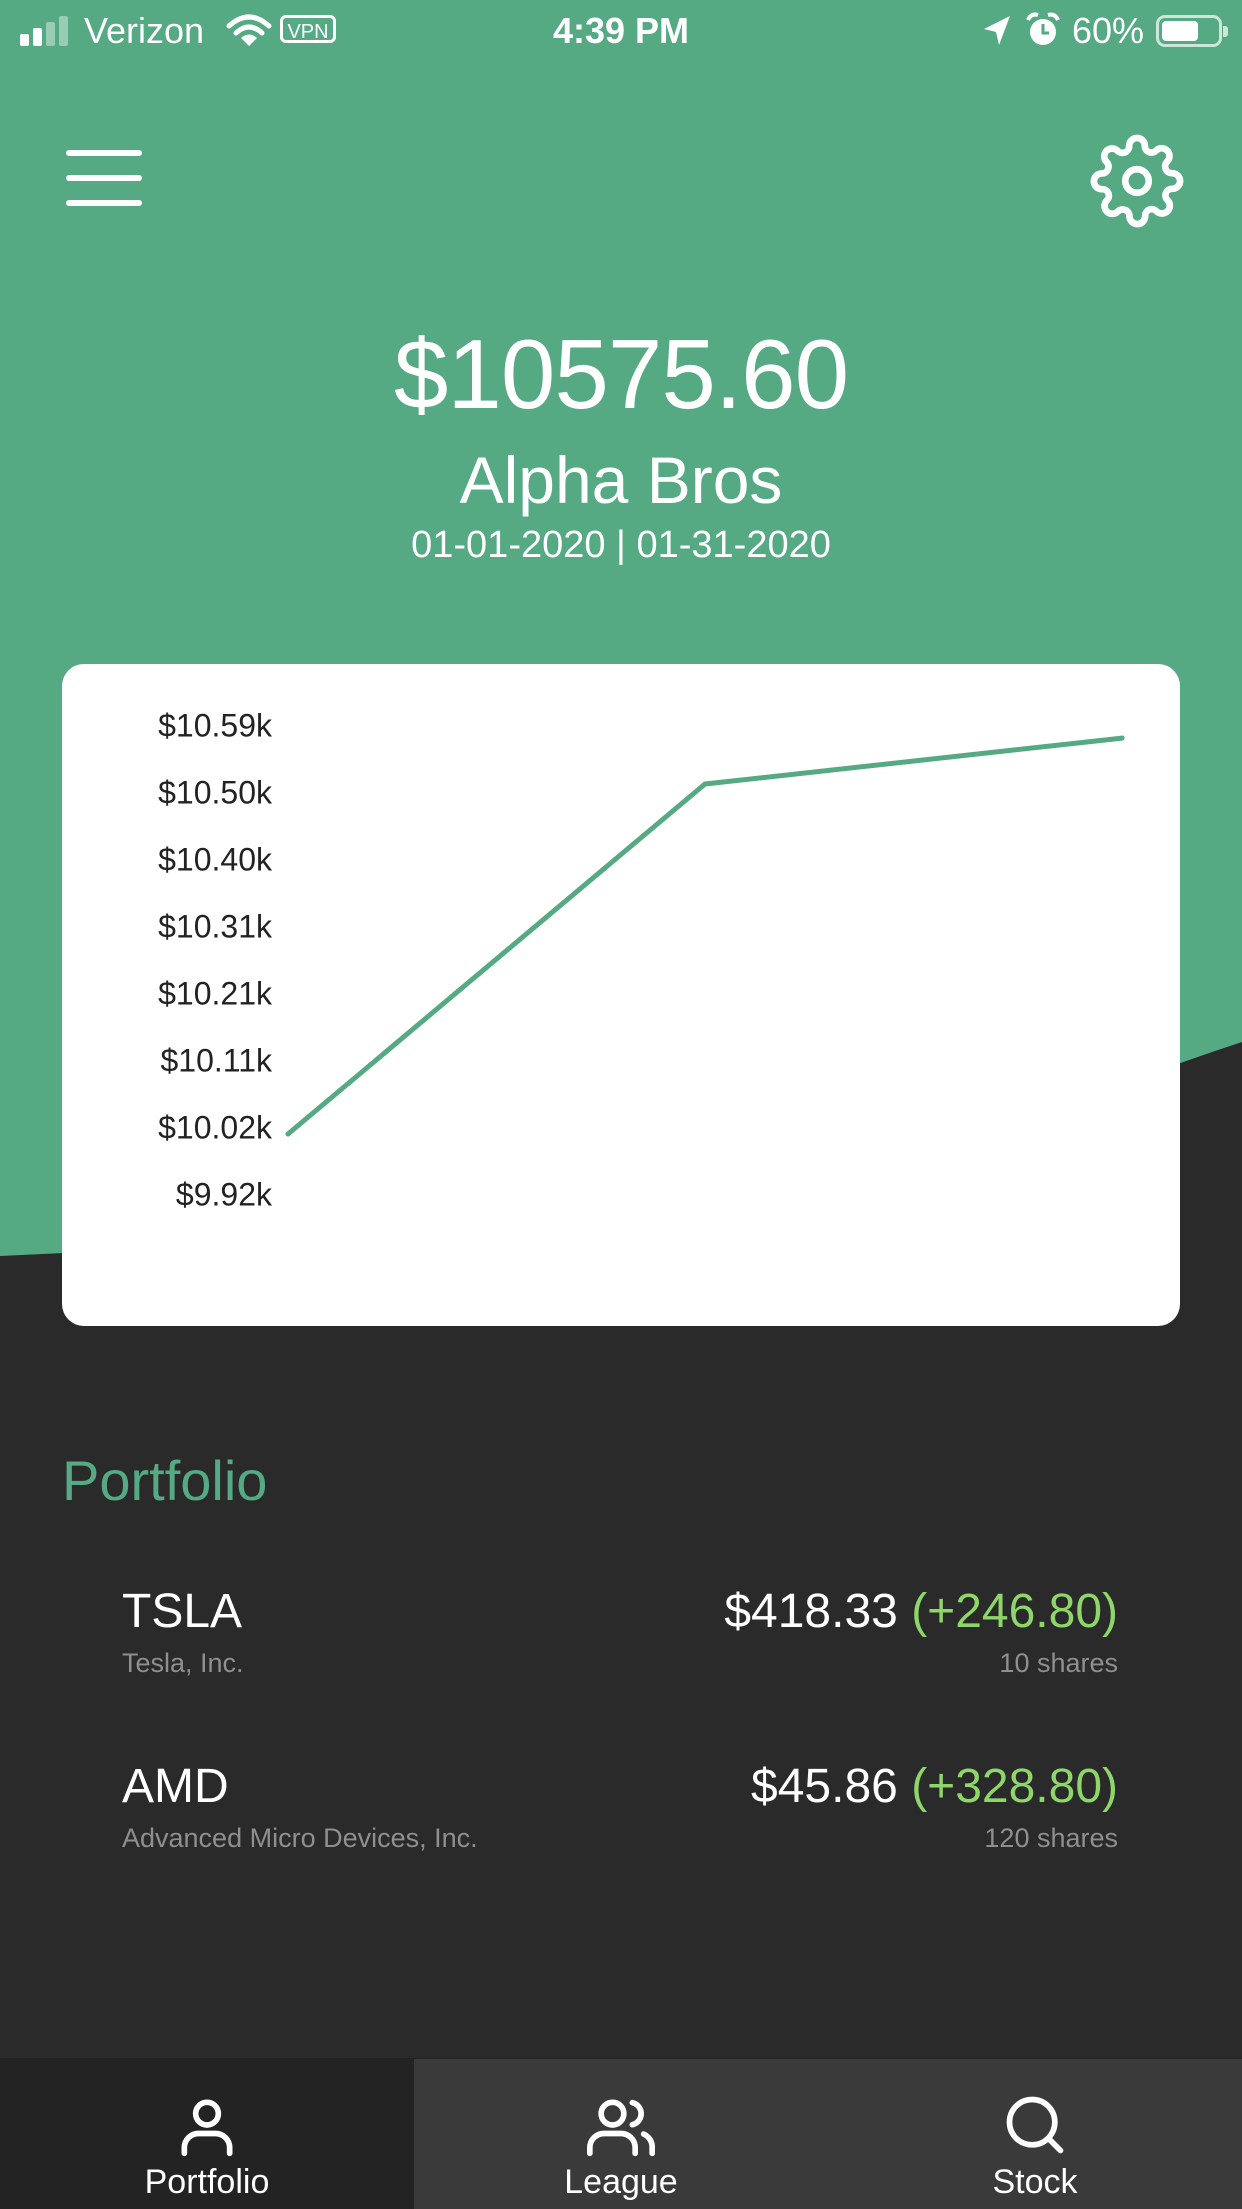  I want to click on holding-ticker: AMD, so click(175, 1786).